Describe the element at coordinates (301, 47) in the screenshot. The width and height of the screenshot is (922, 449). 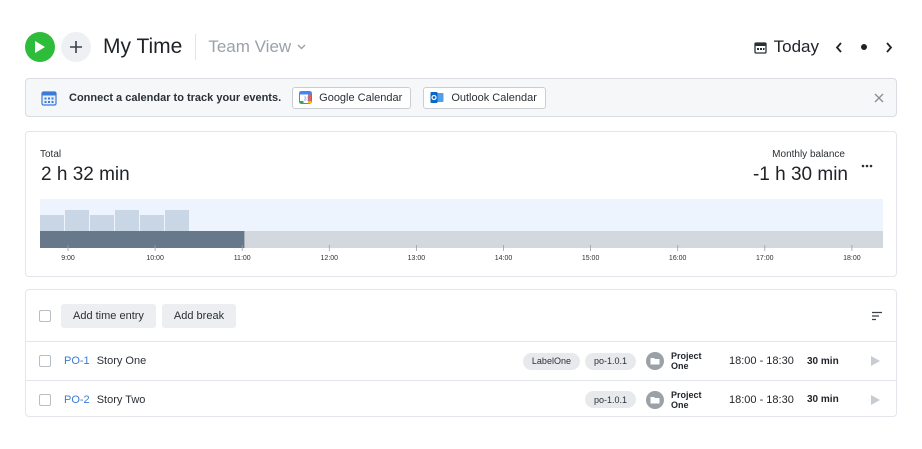
I see `chevron-down-icon` at that location.